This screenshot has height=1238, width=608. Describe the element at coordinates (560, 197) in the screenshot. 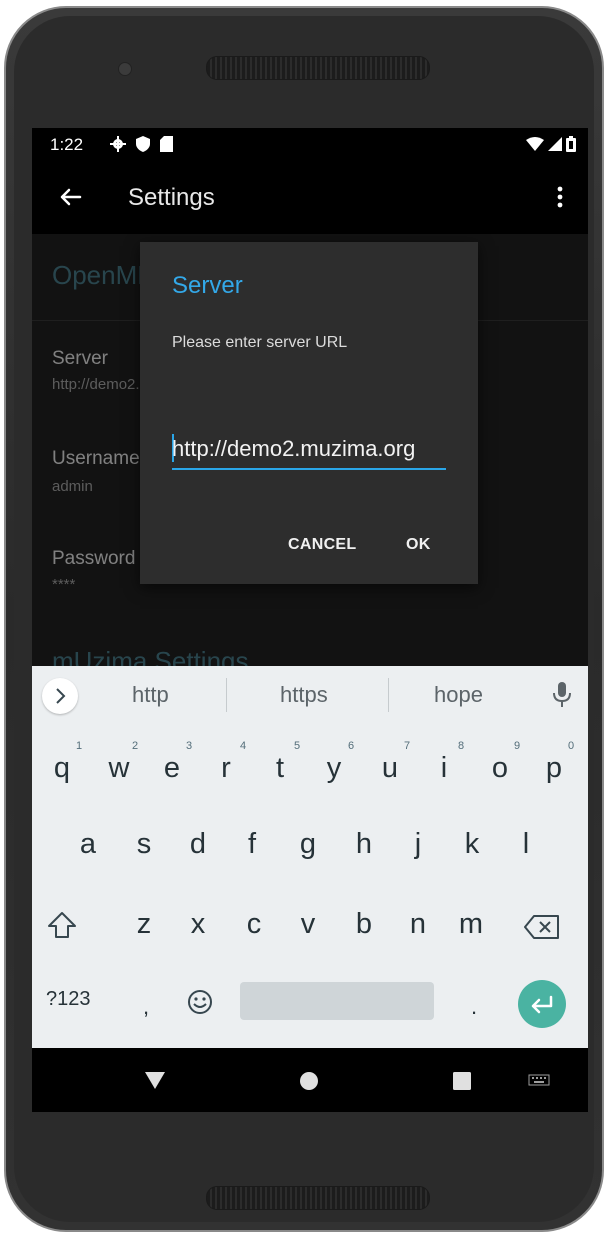

I see `overflow-menu-icon` at that location.